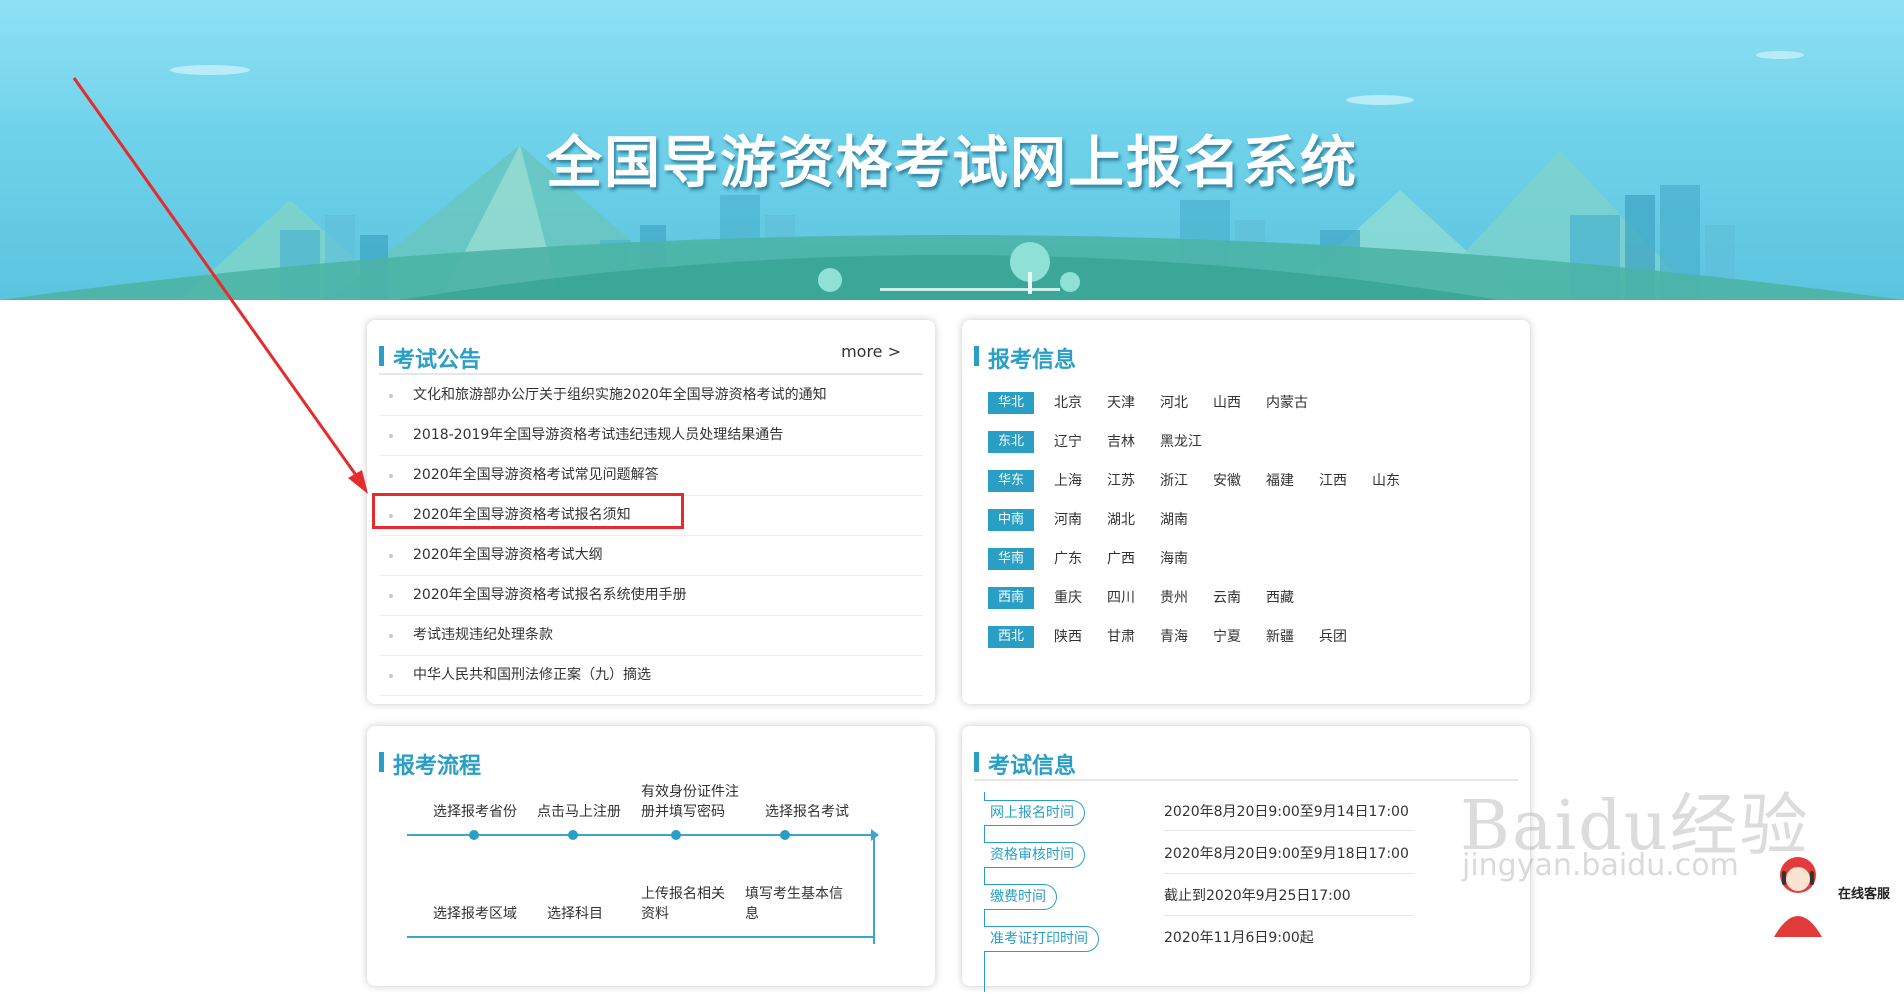 The width and height of the screenshot is (1904, 994). What do you see at coordinates (1227, 403) in the screenshot?
I see `province-link: 山西` at bounding box center [1227, 403].